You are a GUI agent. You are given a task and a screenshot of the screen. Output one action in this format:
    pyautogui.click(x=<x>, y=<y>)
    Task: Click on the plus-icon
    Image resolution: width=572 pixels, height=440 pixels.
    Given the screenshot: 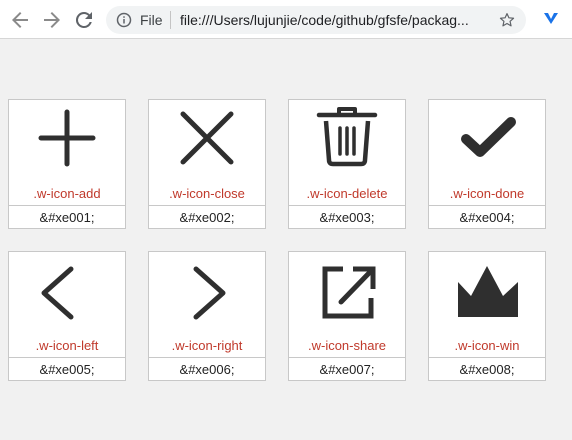 What is the action you would take?
    pyautogui.click(x=67, y=138)
    